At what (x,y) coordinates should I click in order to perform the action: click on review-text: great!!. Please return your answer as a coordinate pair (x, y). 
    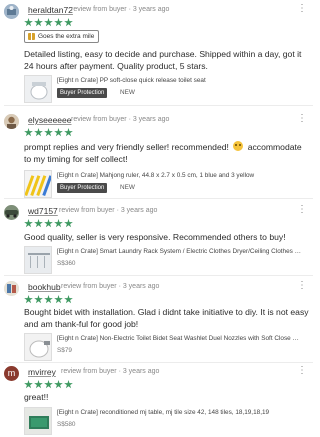
    Looking at the image, I should click on (36, 397).